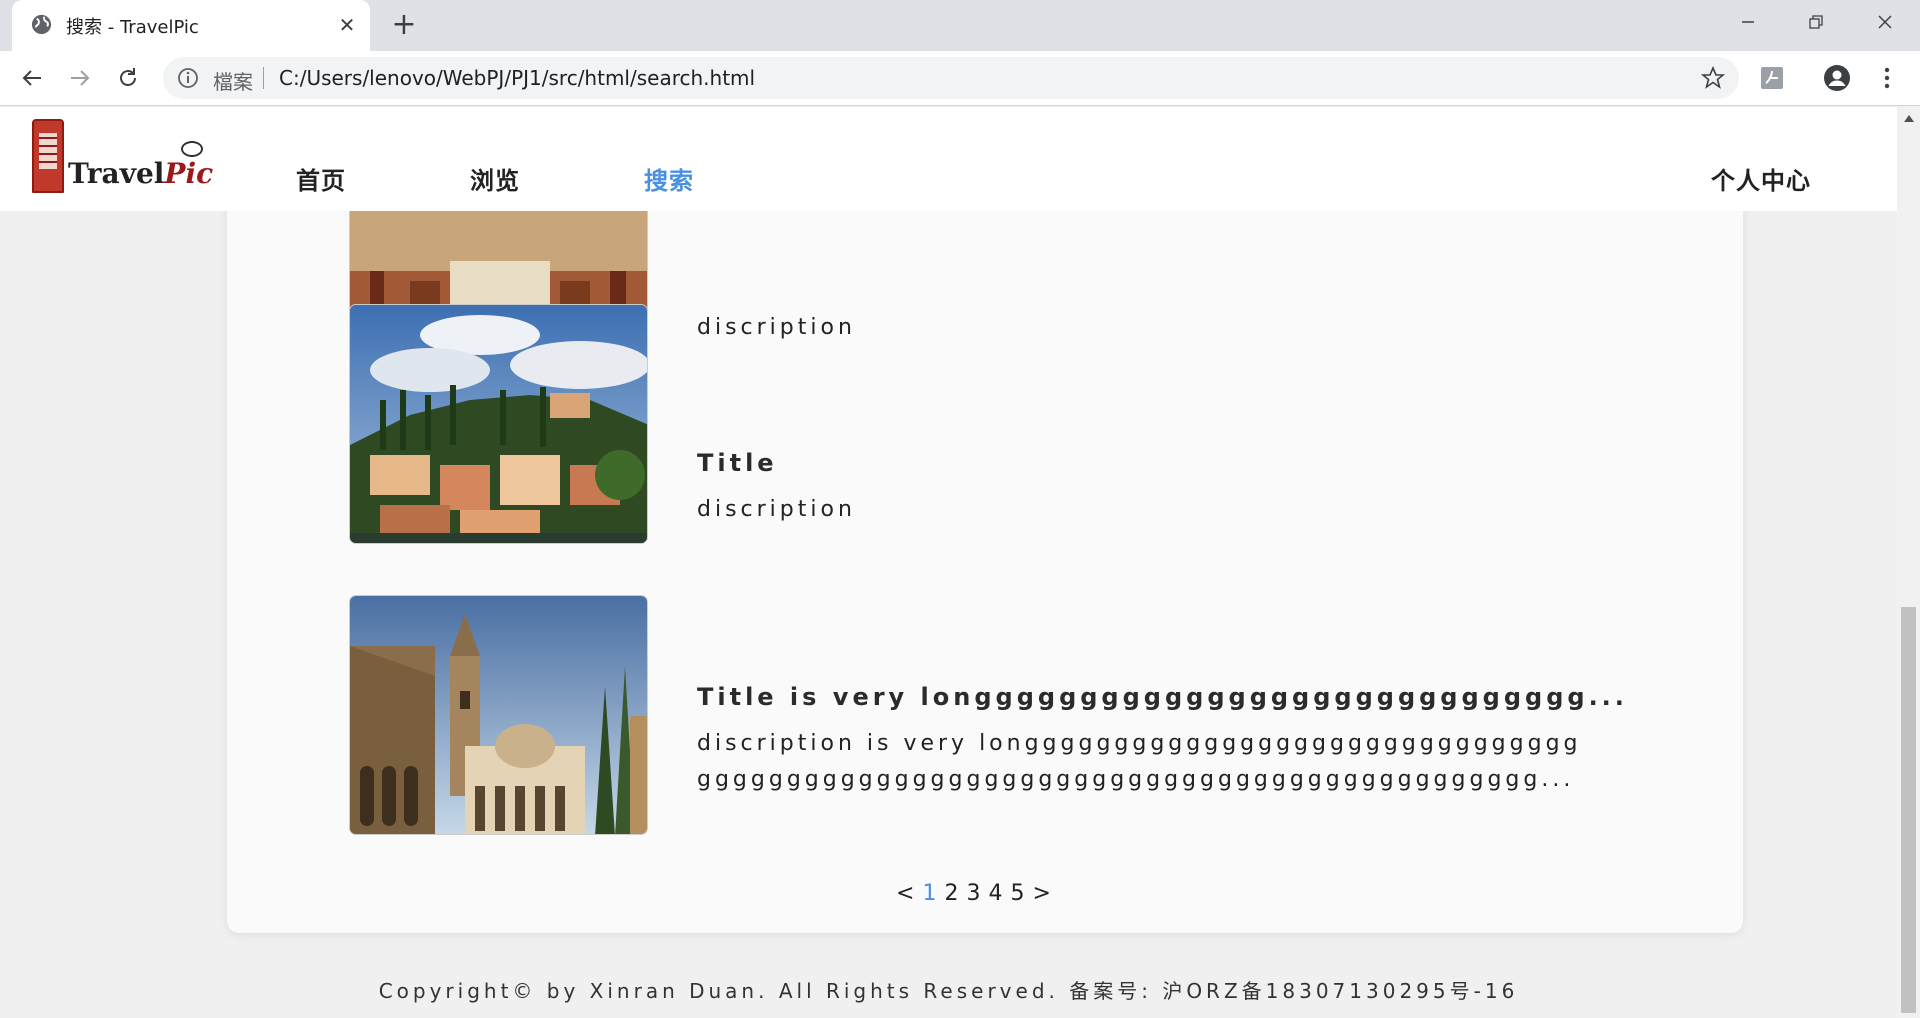 This screenshot has height=1018, width=1920. What do you see at coordinates (737, 463) in the screenshot?
I see `result-title: Title` at bounding box center [737, 463].